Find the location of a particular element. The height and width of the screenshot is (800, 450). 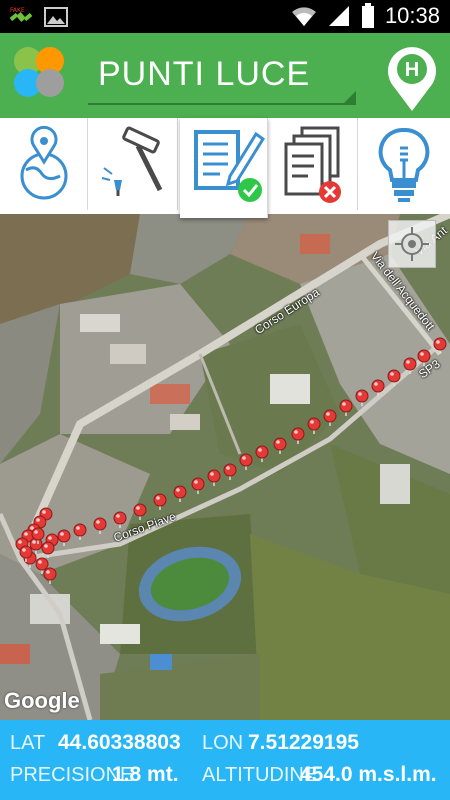

satellite-icon: FAKE is located at coordinates (21, 14).